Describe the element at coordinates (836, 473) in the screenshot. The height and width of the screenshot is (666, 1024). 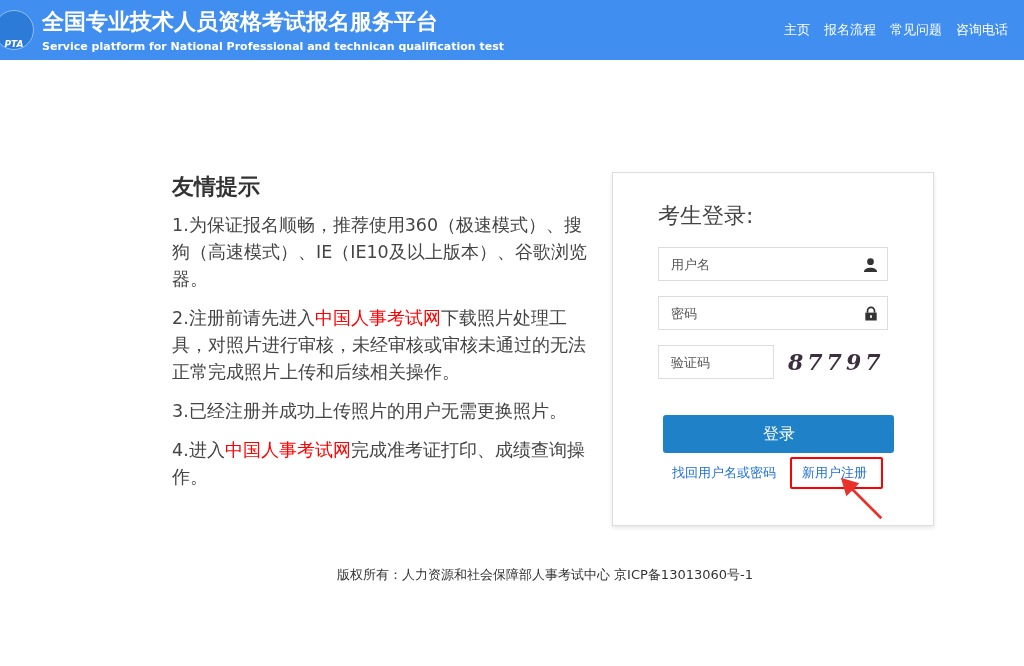
I see `account-link: 新用户注册` at that location.